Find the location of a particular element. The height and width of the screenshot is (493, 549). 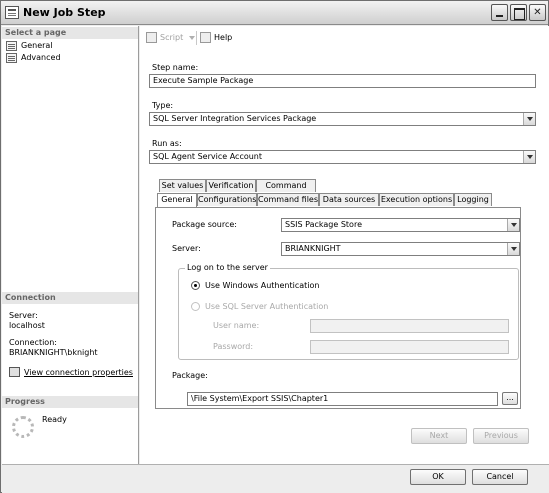

user-name-label: User name: is located at coordinates (236, 325).